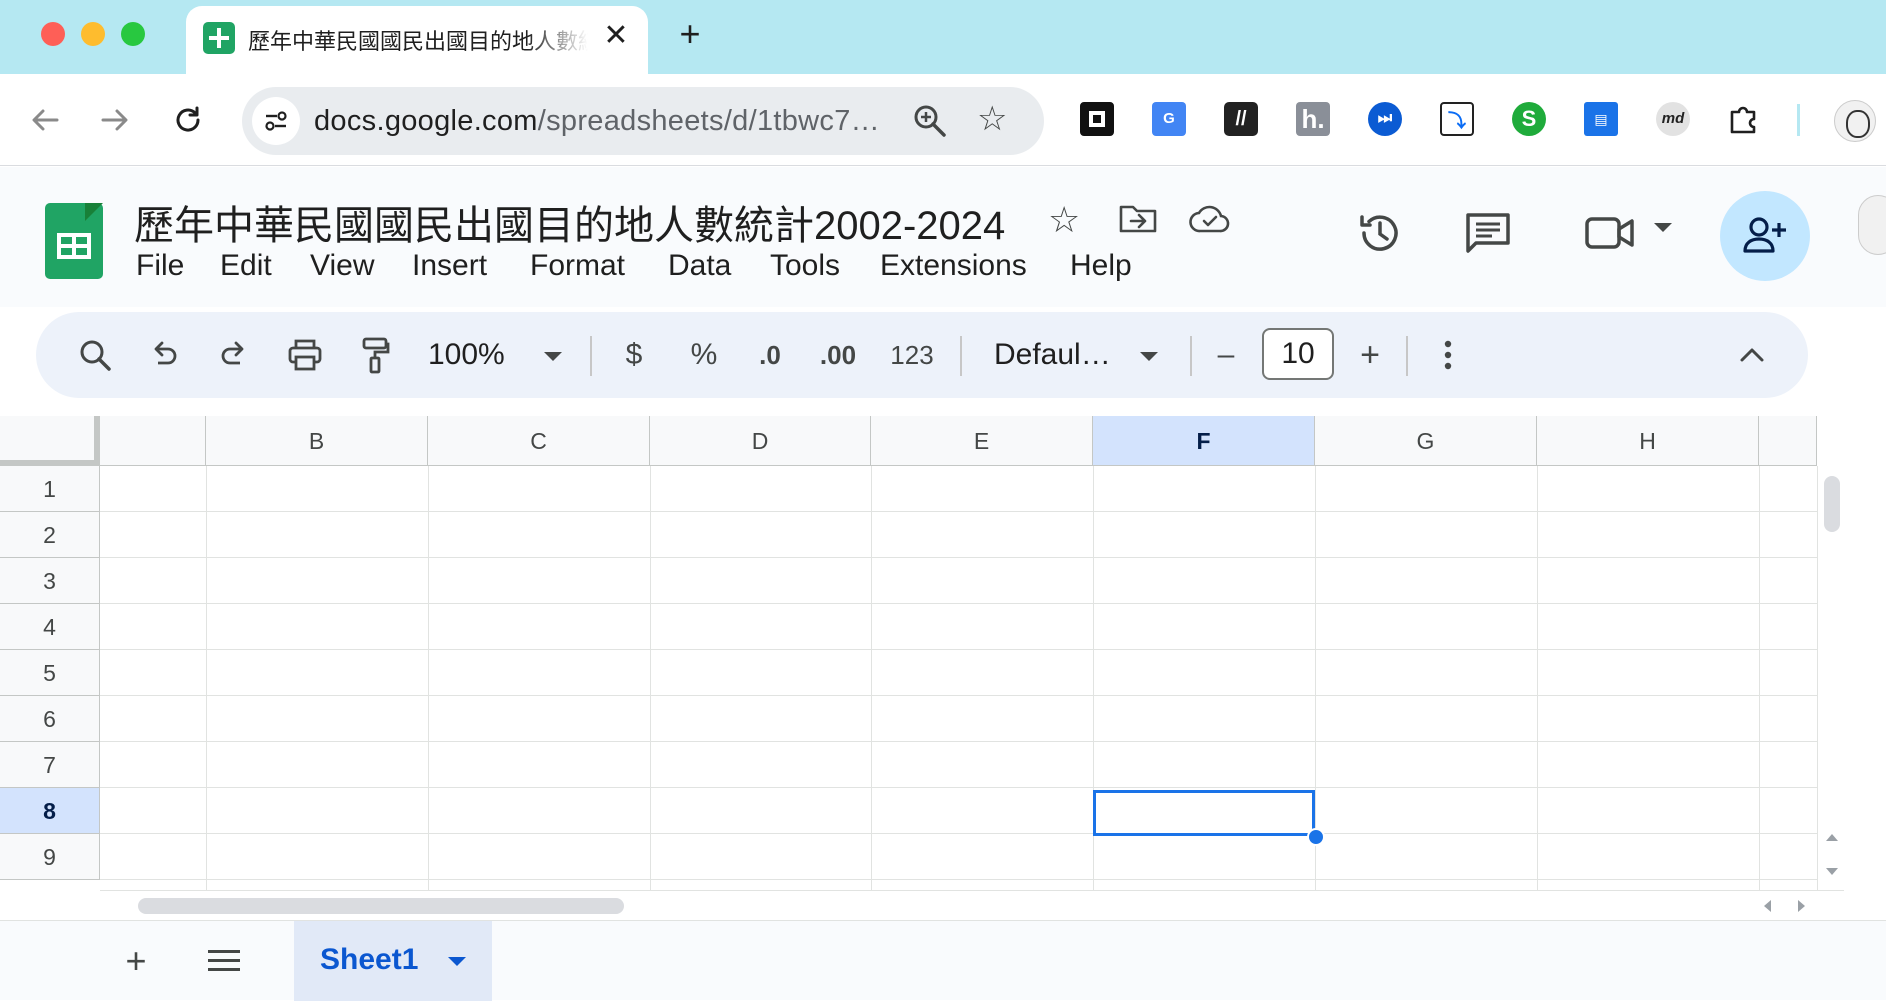 The image size is (1886, 1001). What do you see at coordinates (770, 355) in the screenshot?
I see `decrease-decimal-button: .0` at bounding box center [770, 355].